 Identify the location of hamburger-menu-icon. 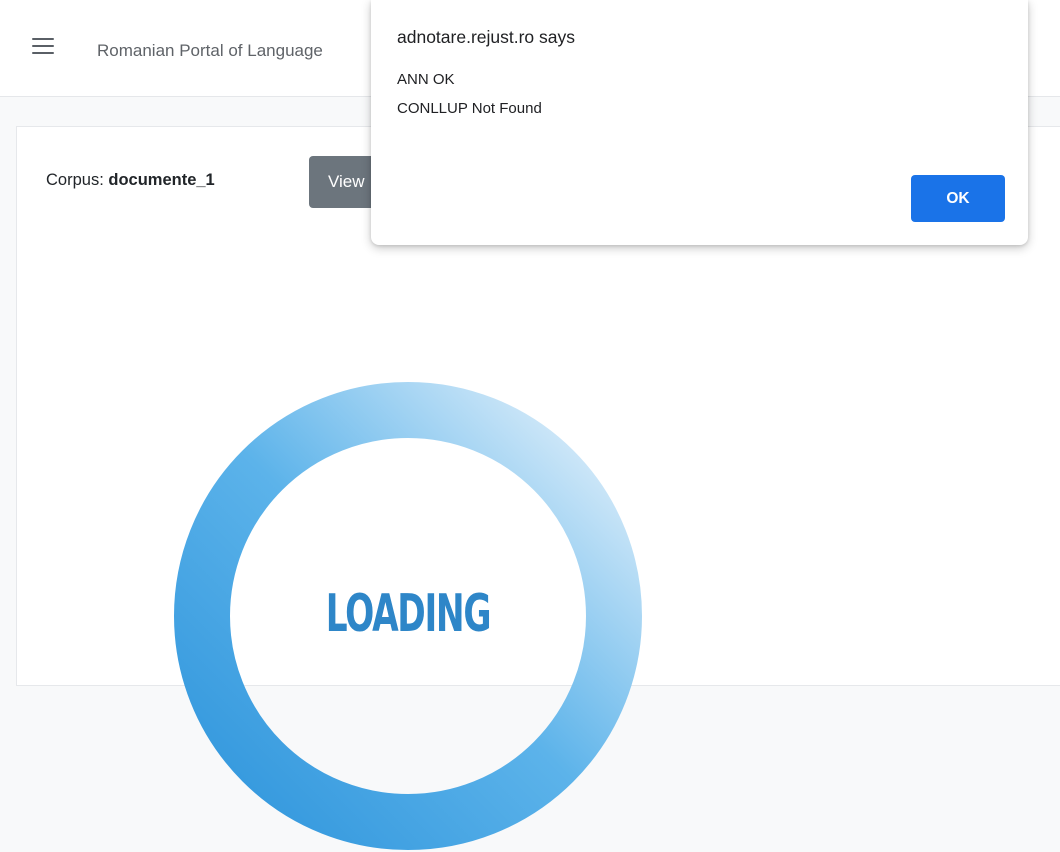
(43, 47).